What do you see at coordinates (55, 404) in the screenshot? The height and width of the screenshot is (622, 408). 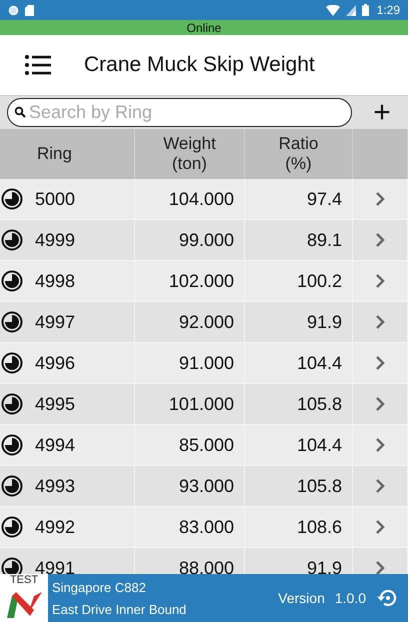 I see `ring-number: 4995` at bounding box center [55, 404].